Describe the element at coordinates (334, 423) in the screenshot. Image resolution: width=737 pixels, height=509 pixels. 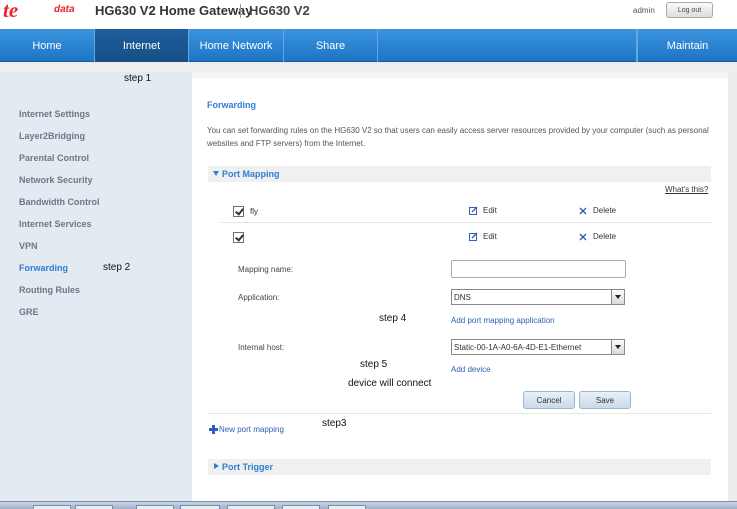
I see `annotation-step-3: step3` at that location.